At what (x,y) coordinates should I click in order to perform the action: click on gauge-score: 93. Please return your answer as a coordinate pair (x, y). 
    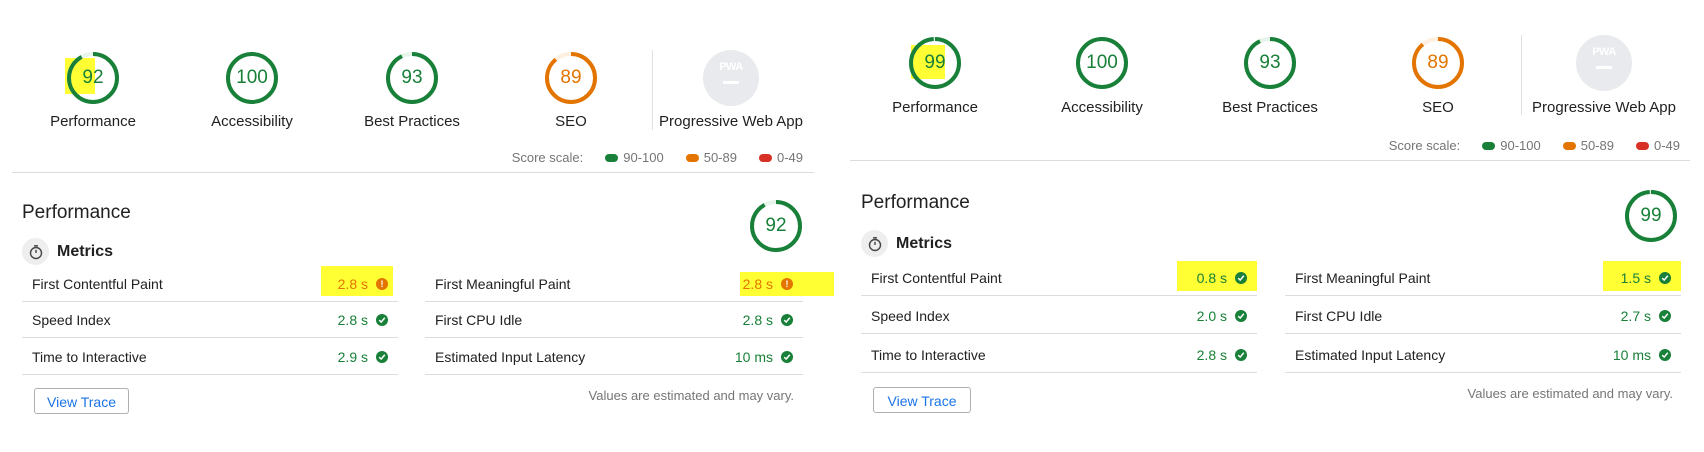
    Looking at the image, I should click on (412, 77).